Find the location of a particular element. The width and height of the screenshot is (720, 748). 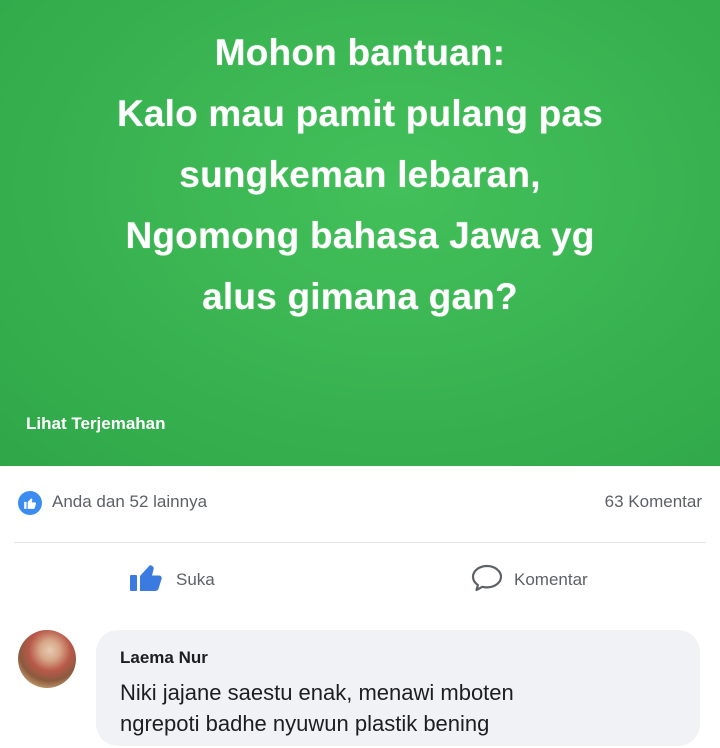

post-line: alus gimana gan? is located at coordinates (360, 296).